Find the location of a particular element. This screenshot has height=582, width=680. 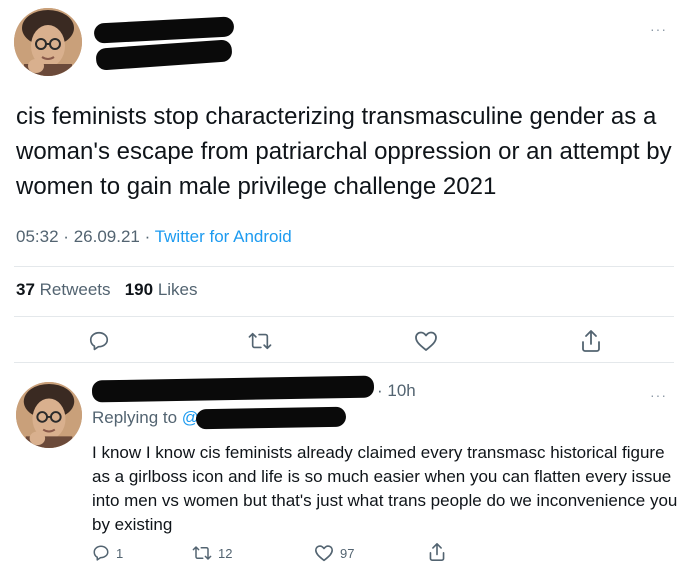

reply-button: 1 is located at coordinates (107, 553).